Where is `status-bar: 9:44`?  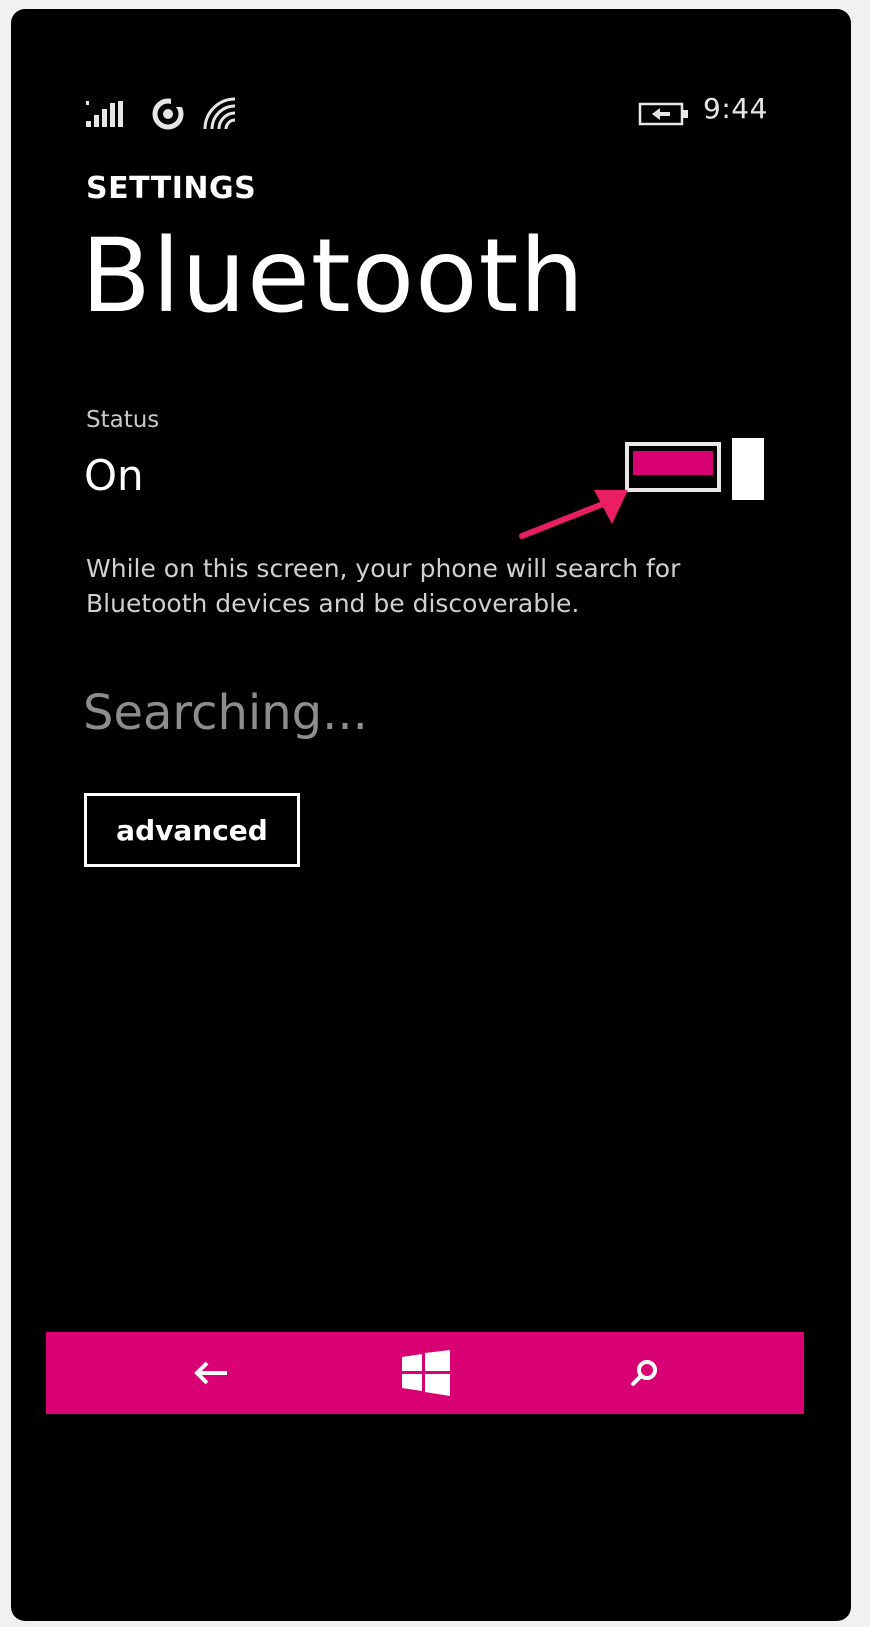 status-bar: 9:44 is located at coordinates (431, 69).